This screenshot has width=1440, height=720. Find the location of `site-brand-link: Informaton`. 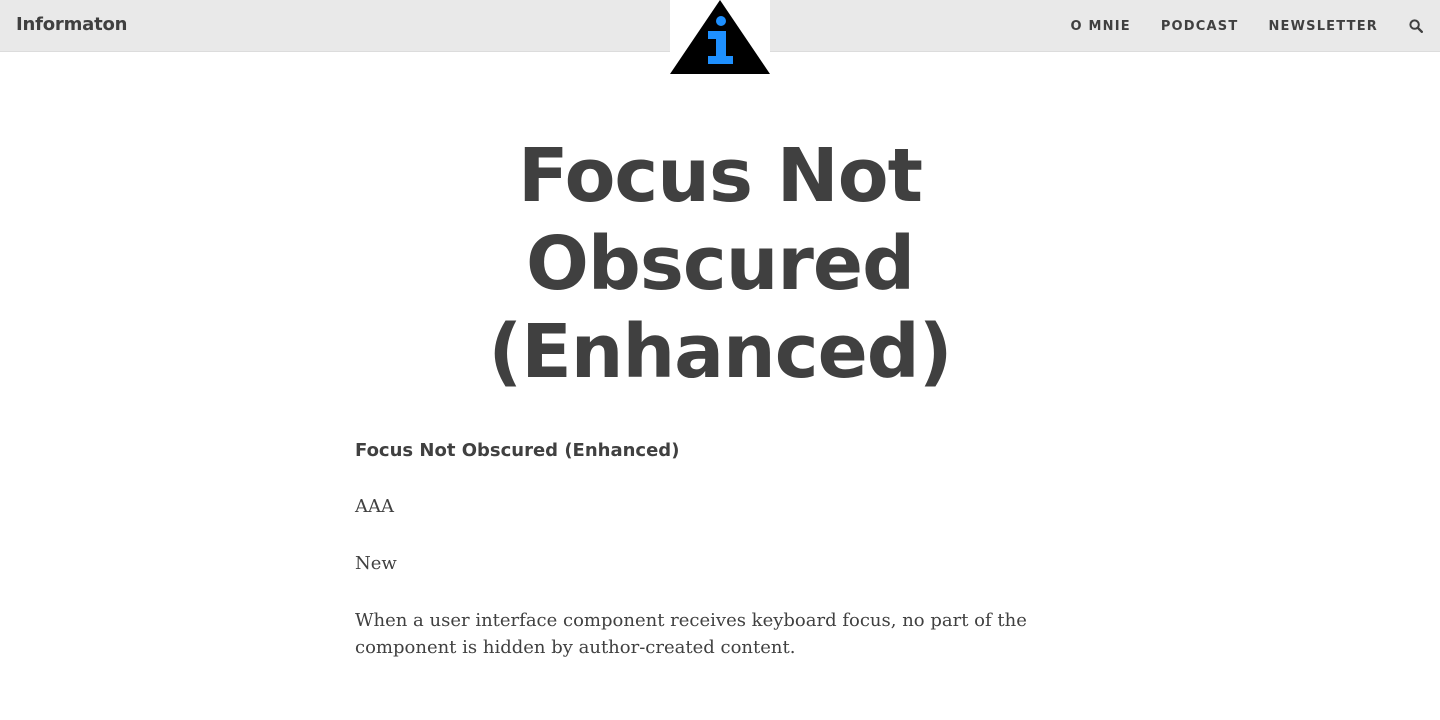

site-brand-link: Informaton is located at coordinates (71, 24).